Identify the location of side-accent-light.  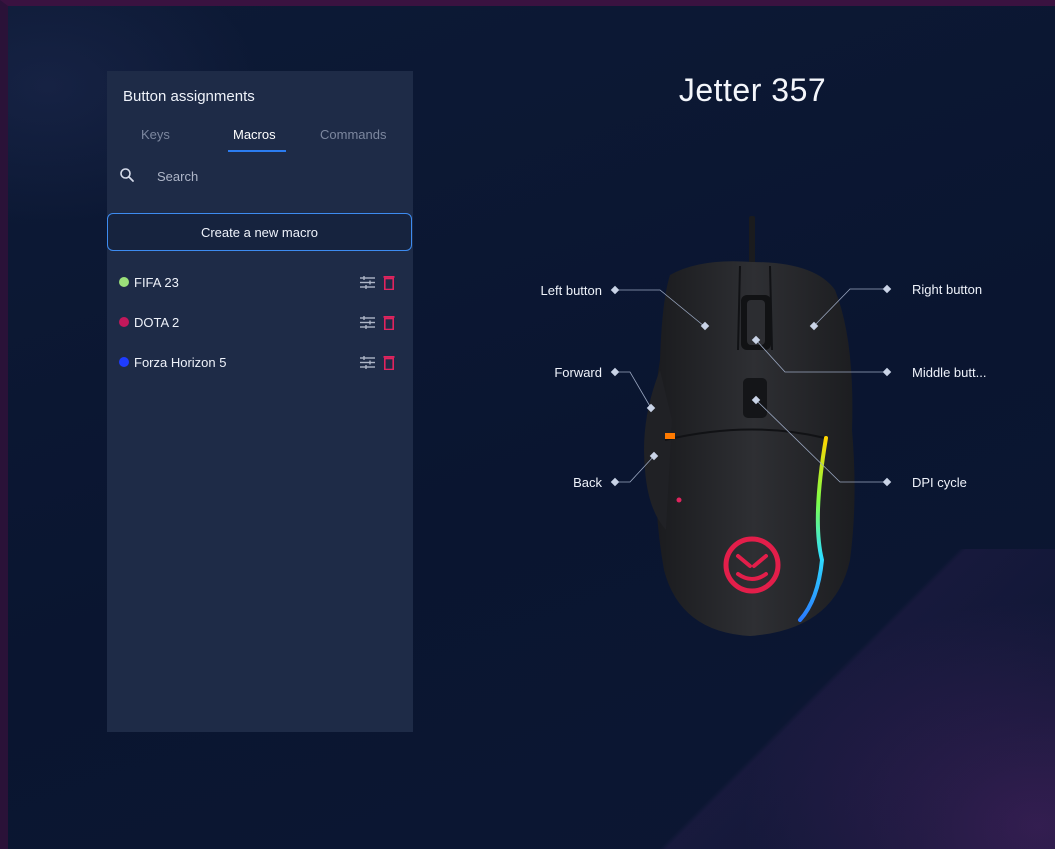
(670, 436).